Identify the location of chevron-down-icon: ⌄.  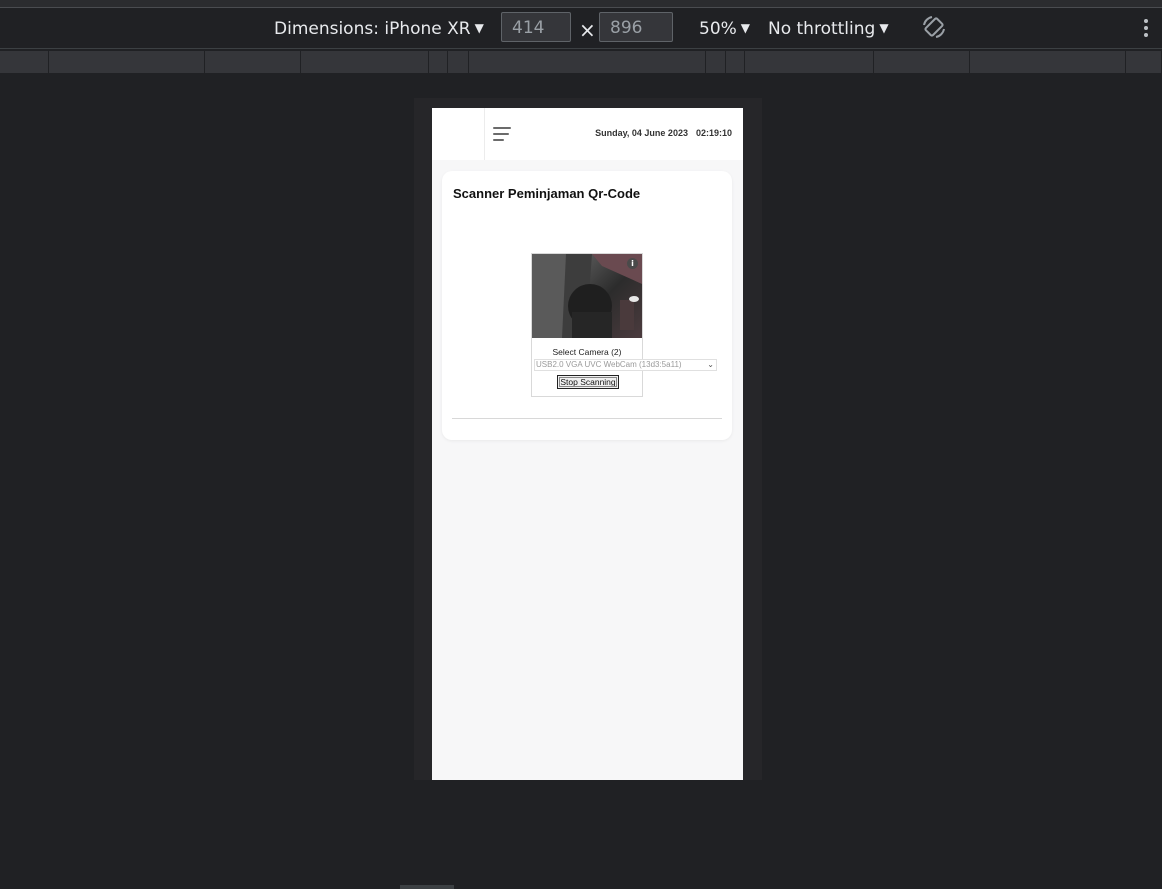
(710, 364).